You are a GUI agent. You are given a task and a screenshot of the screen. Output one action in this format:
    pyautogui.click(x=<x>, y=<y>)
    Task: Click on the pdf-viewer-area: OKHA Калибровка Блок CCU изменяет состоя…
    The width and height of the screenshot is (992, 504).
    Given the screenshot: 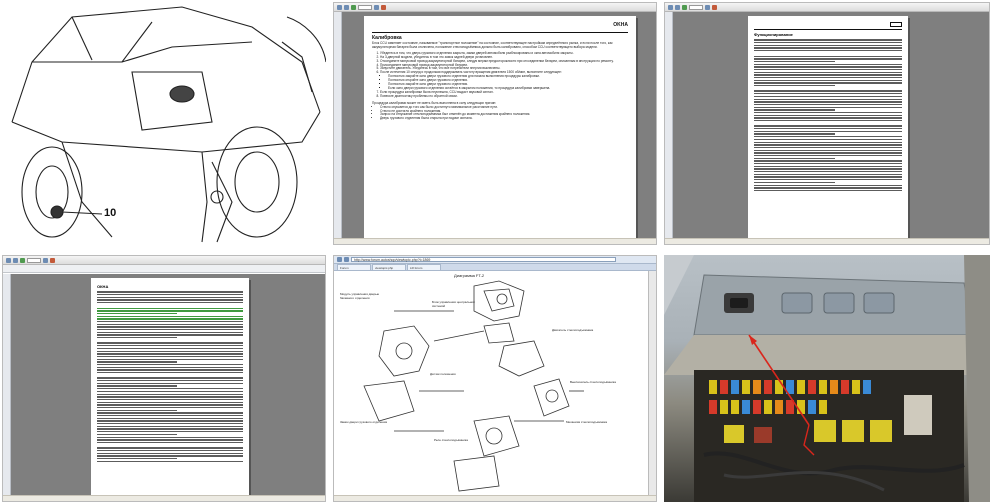 What is the action you would take?
    pyautogui.click(x=499, y=125)
    